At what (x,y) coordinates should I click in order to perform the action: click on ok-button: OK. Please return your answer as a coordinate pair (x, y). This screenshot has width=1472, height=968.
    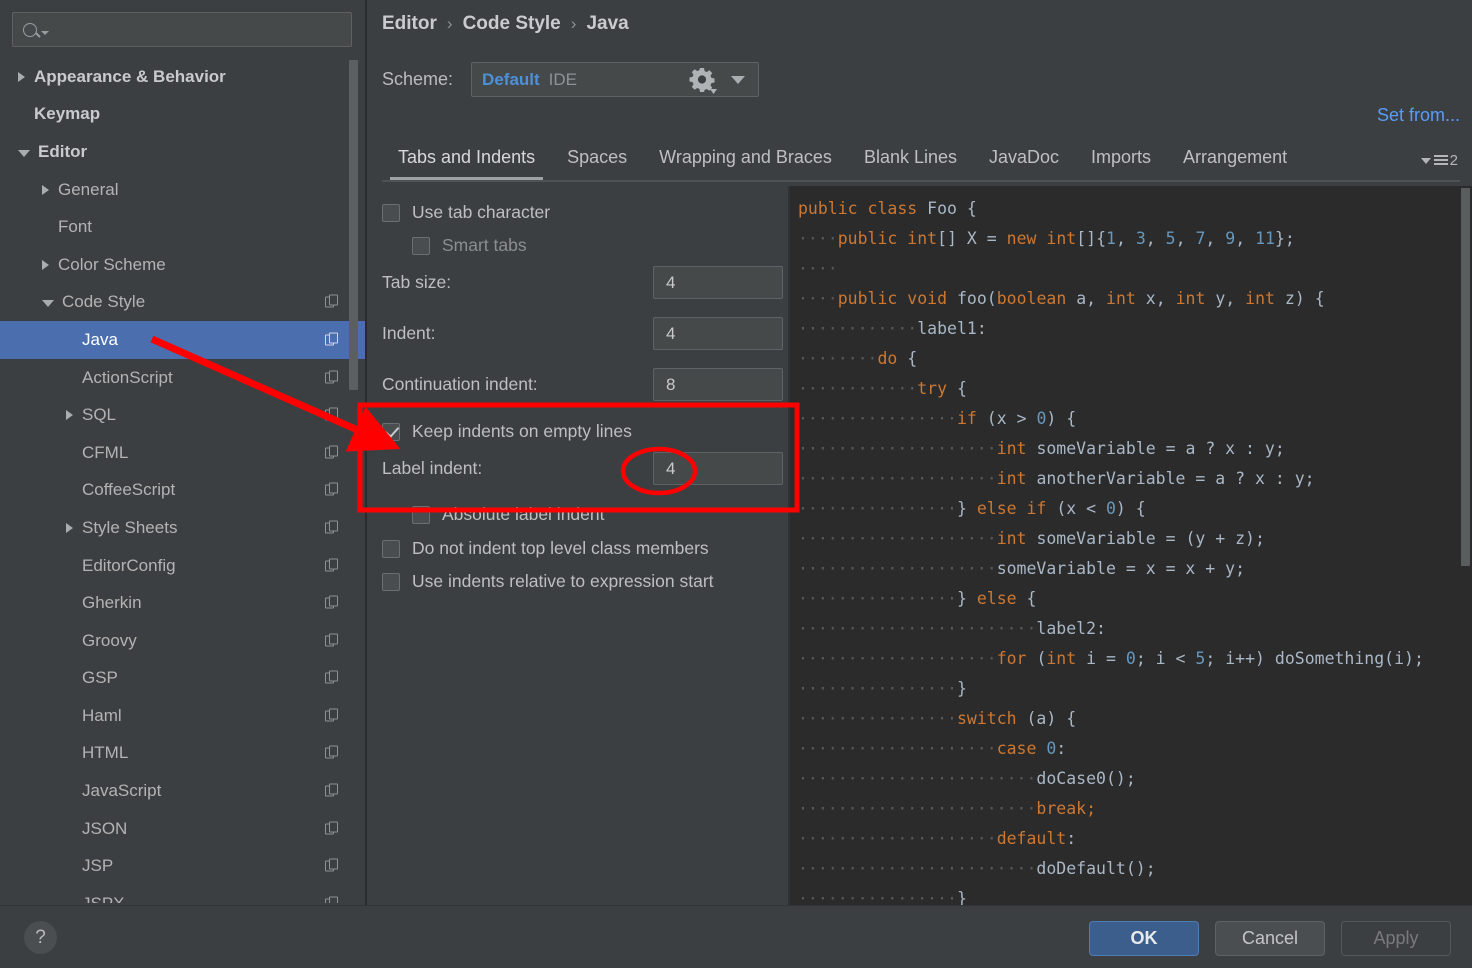
    Looking at the image, I should click on (1144, 938).